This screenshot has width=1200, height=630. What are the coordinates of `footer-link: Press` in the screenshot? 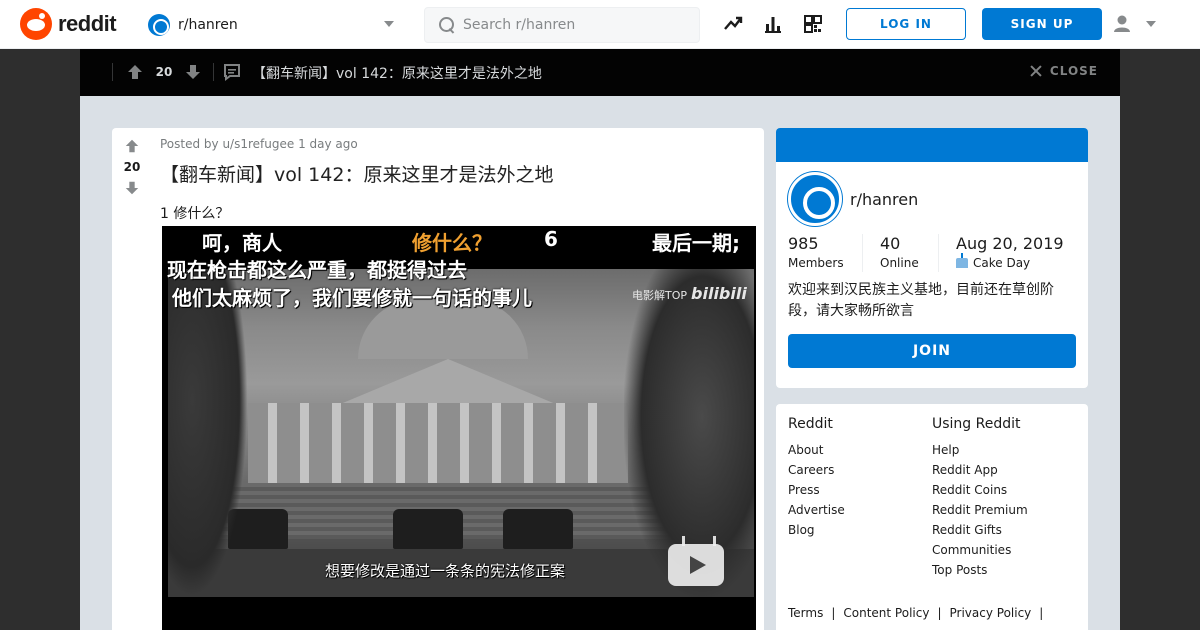 It's located at (816, 490).